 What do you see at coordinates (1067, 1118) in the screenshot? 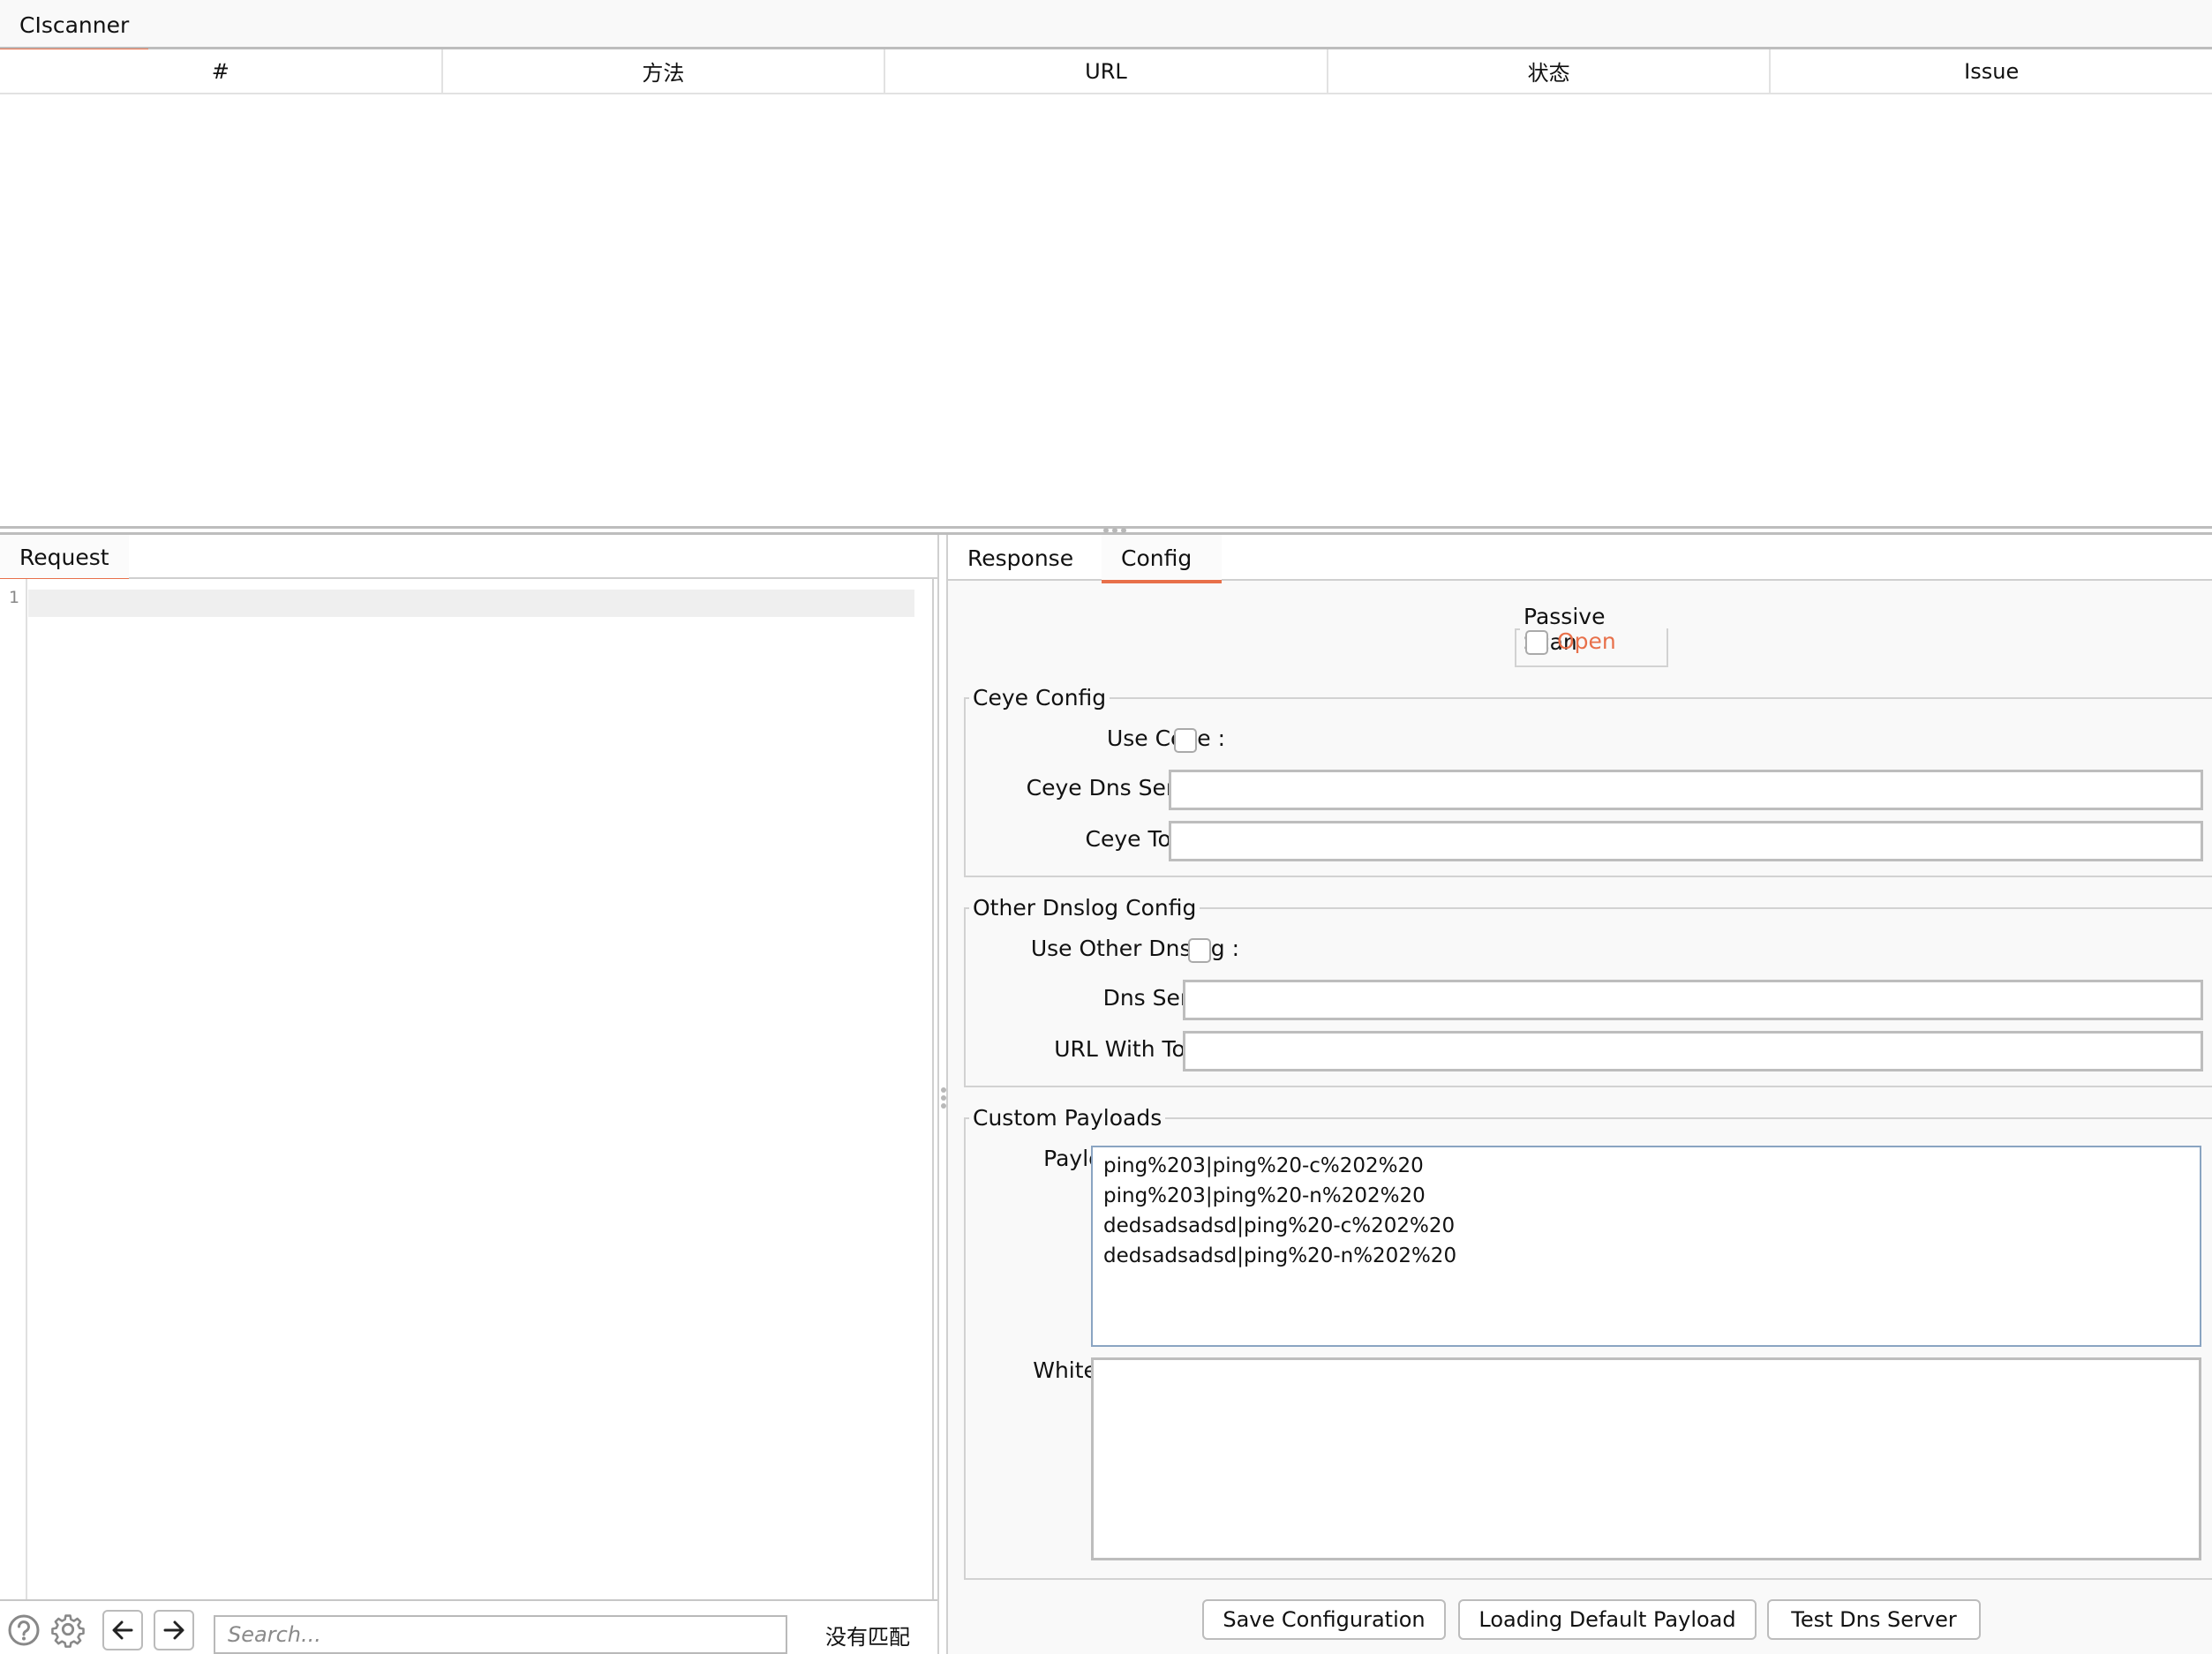
I see `custom-payloads-title: Custom Payloads` at bounding box center [1067, 1118].